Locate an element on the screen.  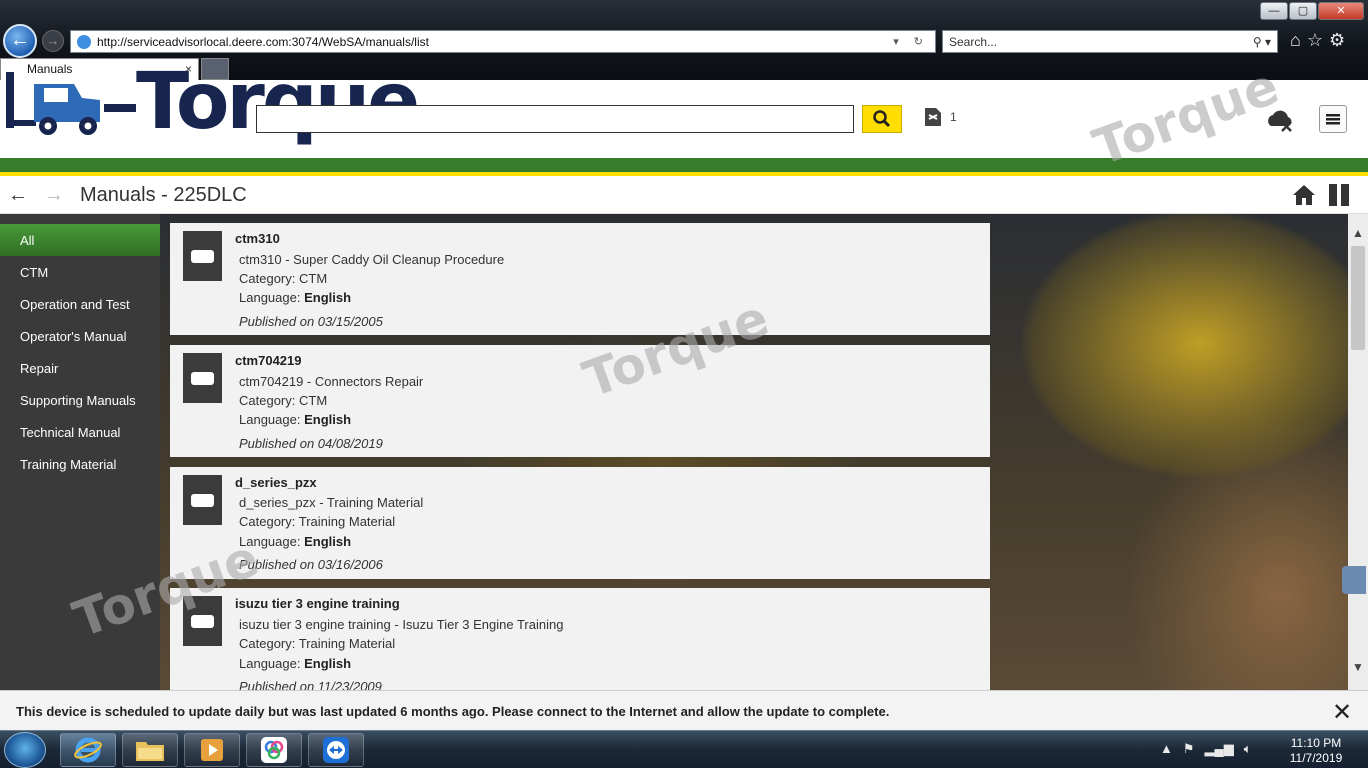
floating-widget-icon is located at coordinates (1354, 580).